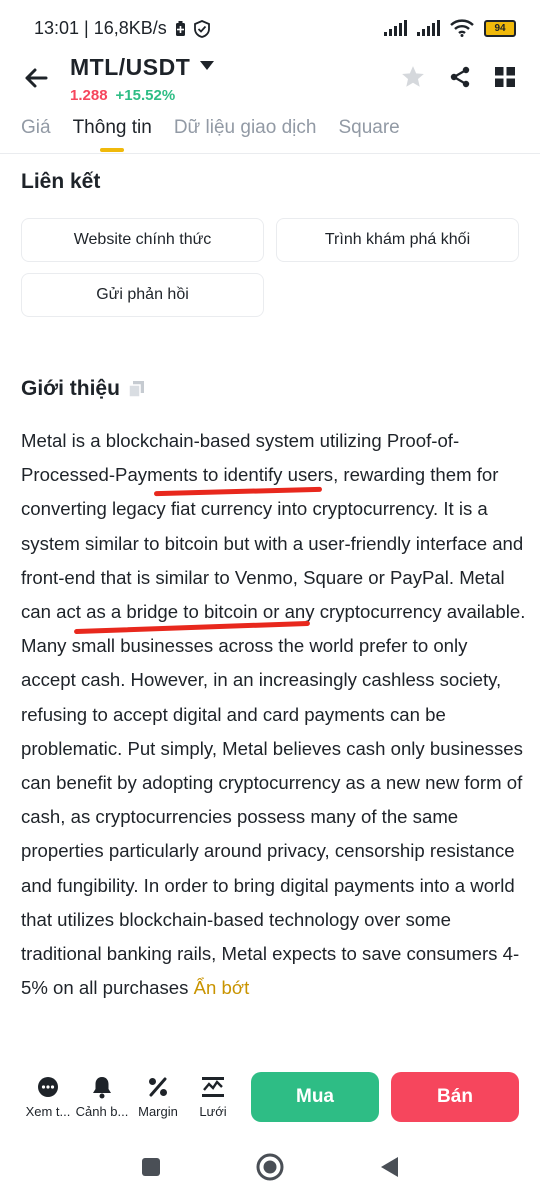 The image size is (540, 1200). What do you see at coordinates (505, 77) in the screenshot?
I see `grid-menu-icon` at bounding box center [505, 77].